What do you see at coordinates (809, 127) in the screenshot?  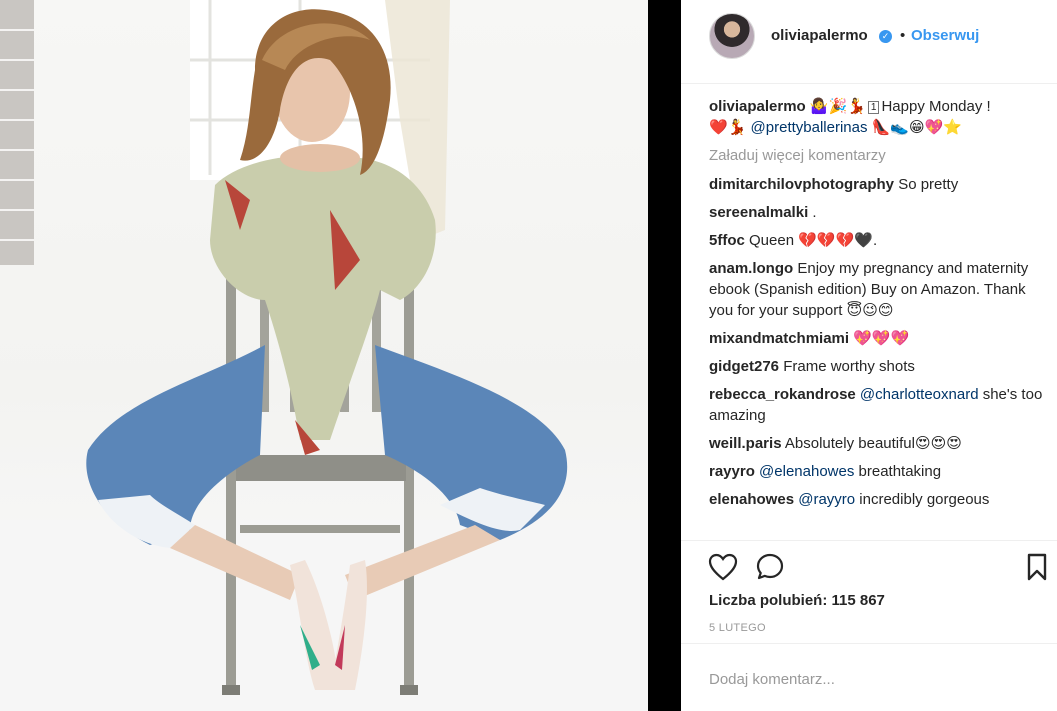 I see `caption-mention: @prettyballerinas` at bounding box center [809, 127].